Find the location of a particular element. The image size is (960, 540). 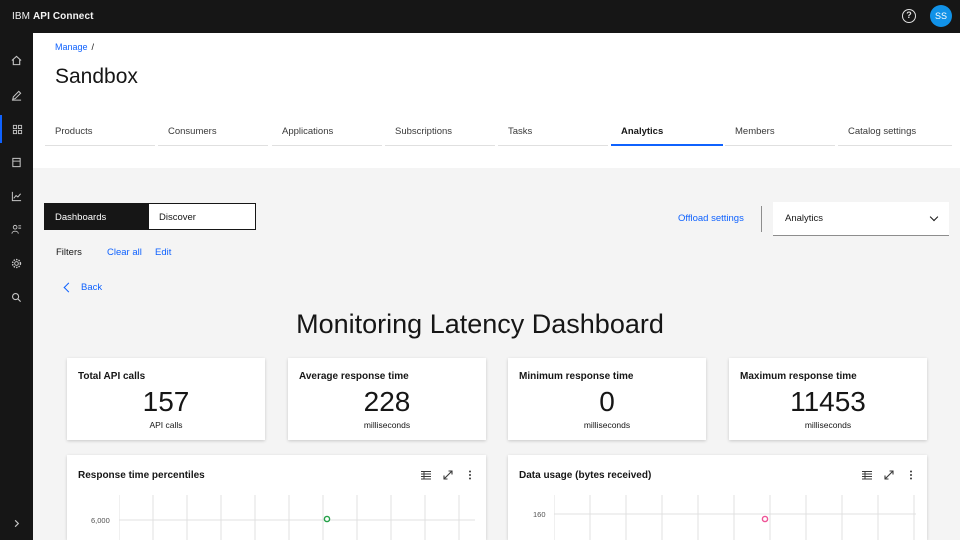

chart-card-response-percentiles: Response time percentiles 6,000 is located at coordinates (276, 497).